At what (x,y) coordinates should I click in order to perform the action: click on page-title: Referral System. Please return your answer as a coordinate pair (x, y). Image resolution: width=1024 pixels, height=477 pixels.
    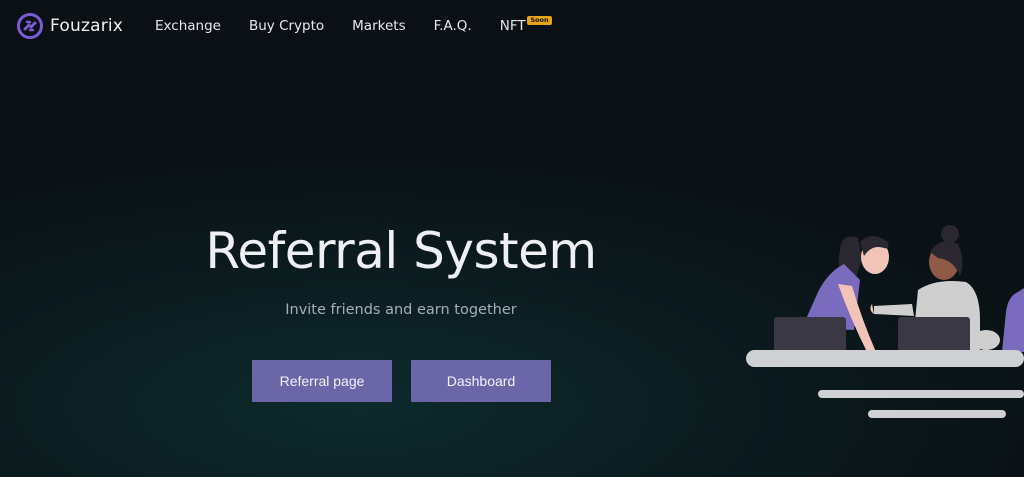
    Looking at the image, I should click on (401, 251).